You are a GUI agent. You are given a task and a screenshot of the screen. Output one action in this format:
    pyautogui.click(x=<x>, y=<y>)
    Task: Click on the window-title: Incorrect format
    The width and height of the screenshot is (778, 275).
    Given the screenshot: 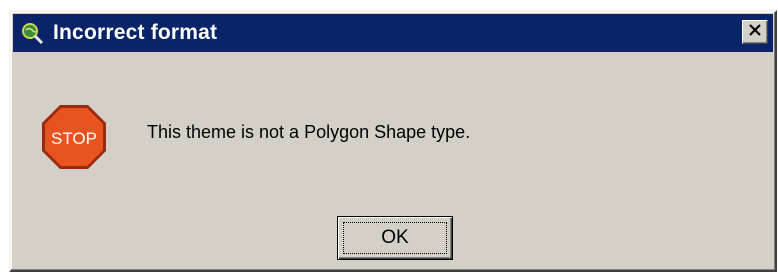 What is the action you would take?
    pyautogui.click(x=135, y=32)
    